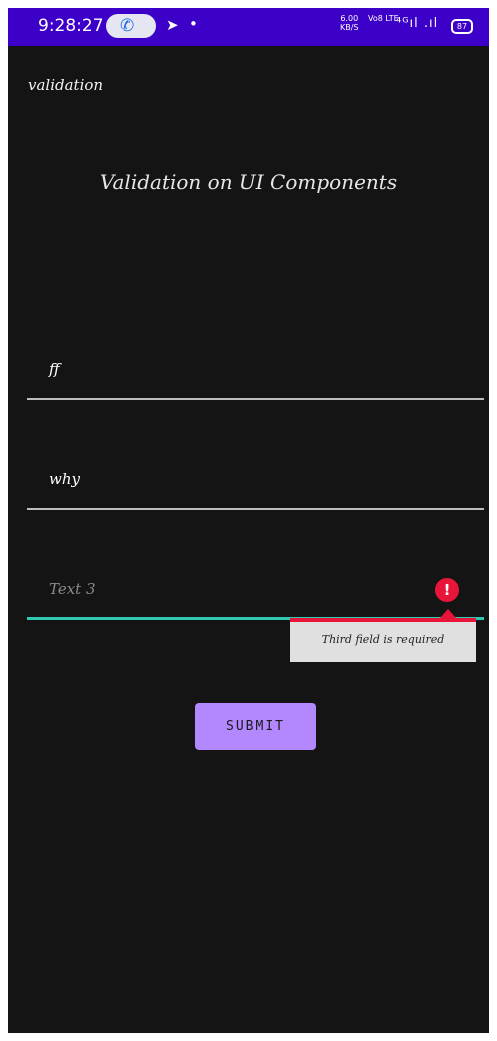 This screenshot has width=497, height=1041. What do you see at coordinates (64, 479) in the screenshot?
I see `text-field-2-value: why` at bounding box center [64, 479].